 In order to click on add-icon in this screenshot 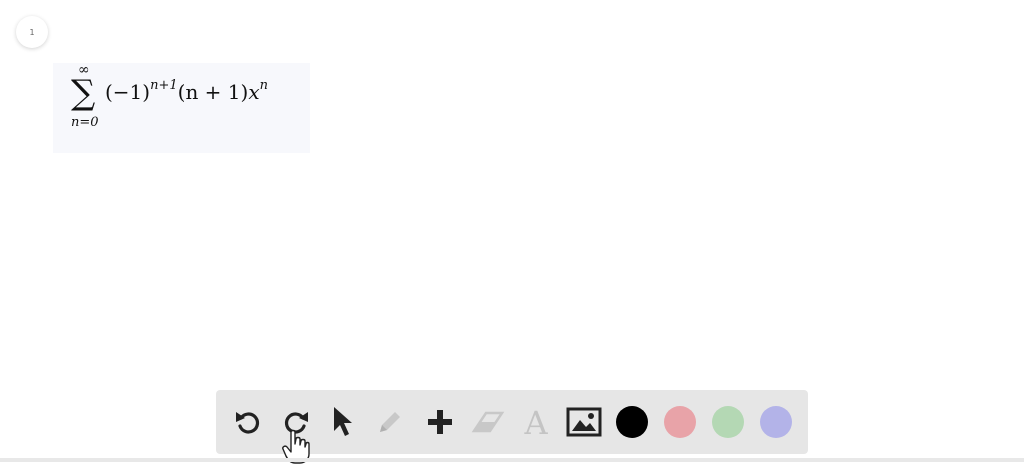, I will do `click(440, 422)`.